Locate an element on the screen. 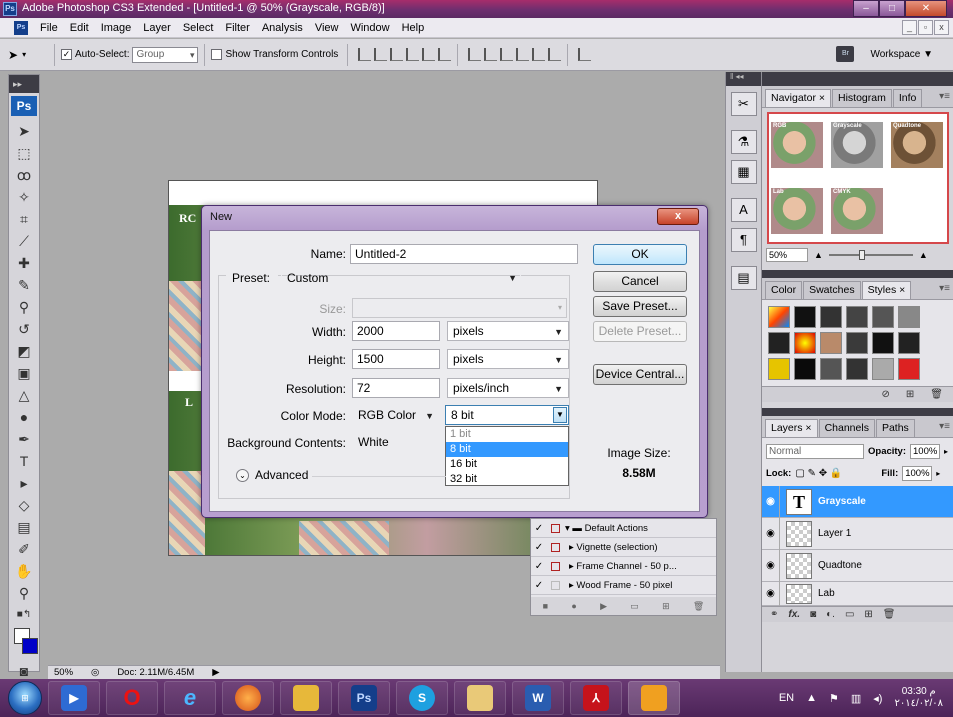  color-mode-dropdown: RGB Color ▼ is located at coordinates (396, 415).